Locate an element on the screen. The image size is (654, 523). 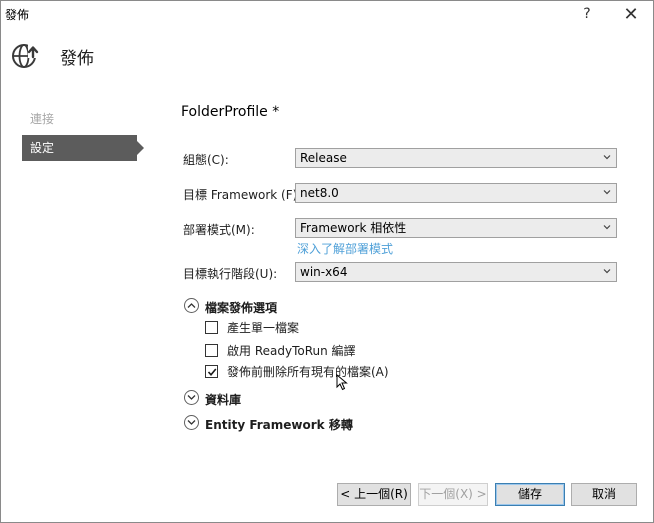
help-button: ? is located at coordinates (587, 14).